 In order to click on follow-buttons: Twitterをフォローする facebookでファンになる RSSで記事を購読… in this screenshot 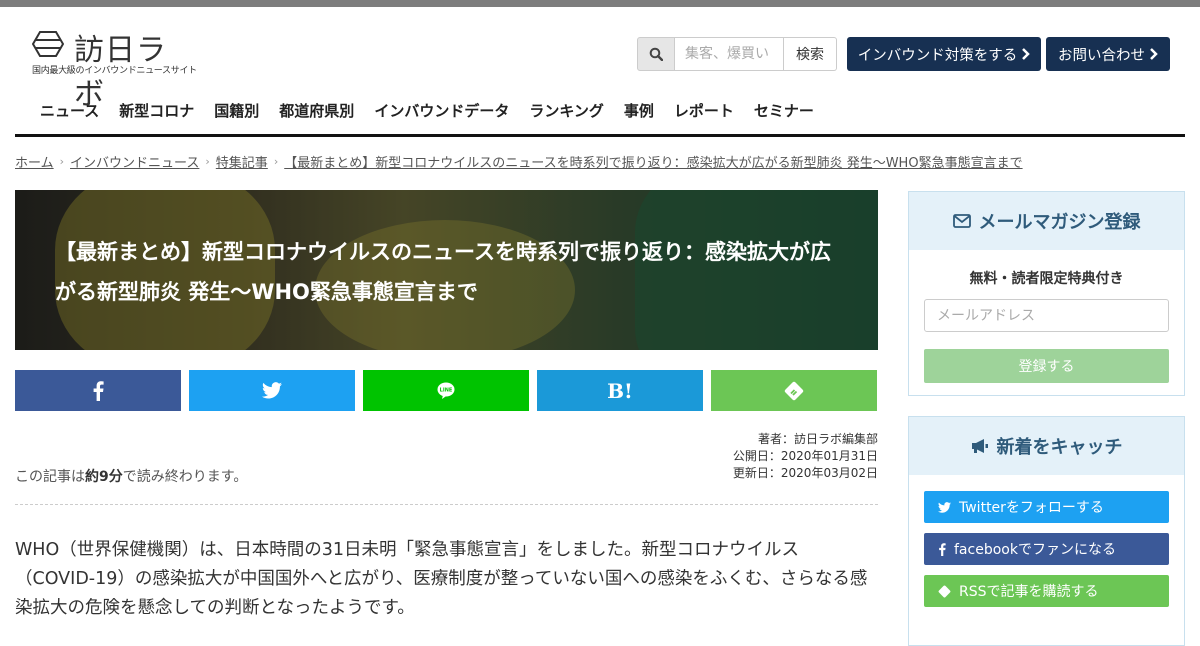, I will do `click(1046, 549)`.